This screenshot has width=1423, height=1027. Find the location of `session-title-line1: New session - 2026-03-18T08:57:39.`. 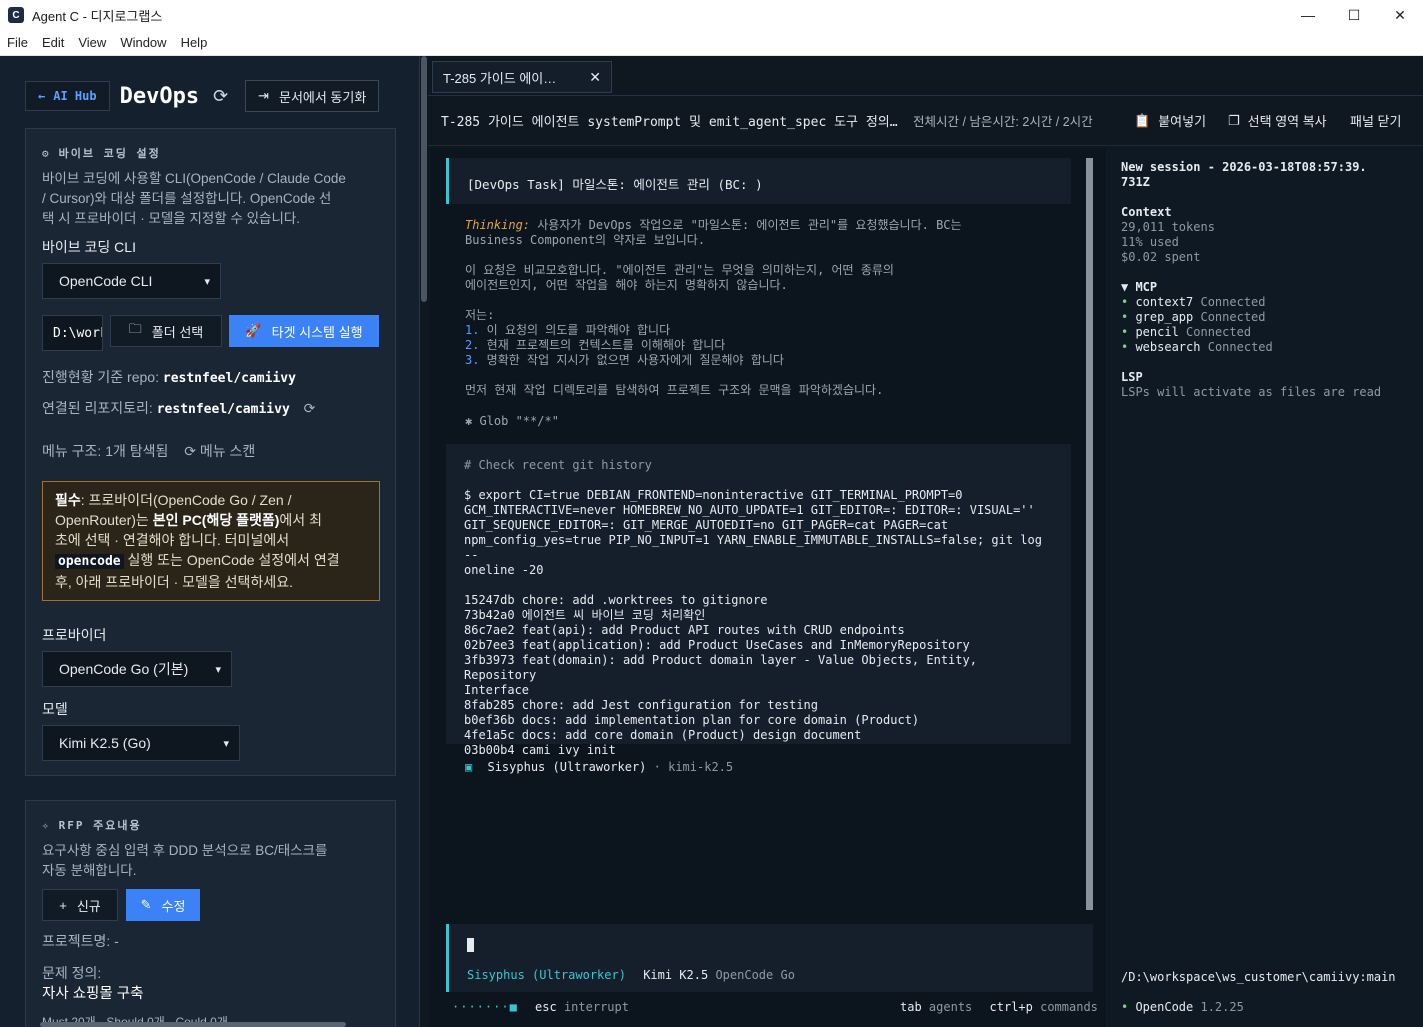

session-title-line1: New session - 2026-03-18T08:57:39. is located at coordinates (1244, 167).